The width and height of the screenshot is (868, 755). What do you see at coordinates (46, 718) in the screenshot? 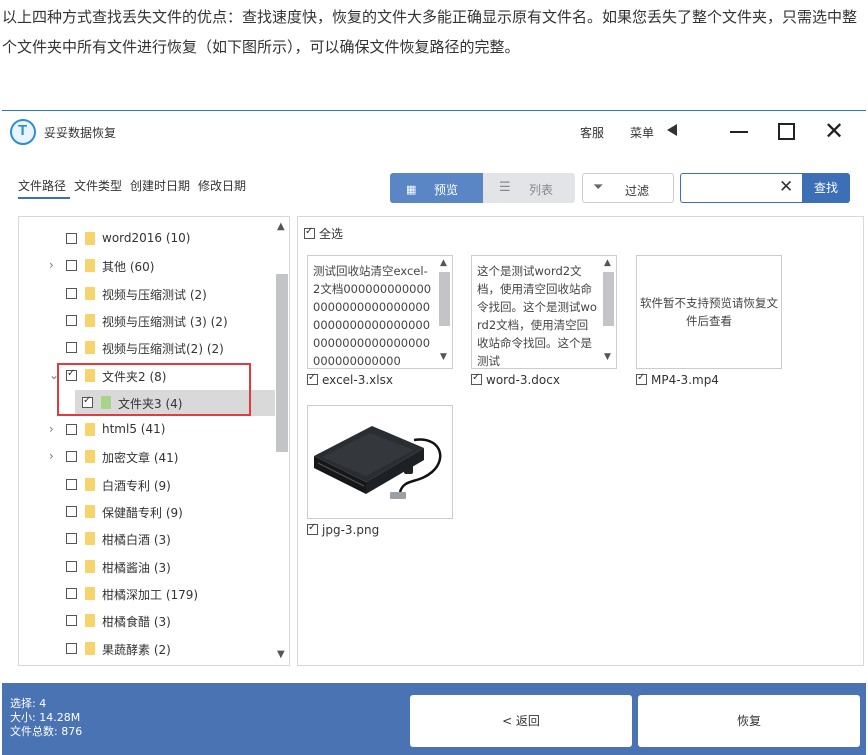
I see `scan-stats: 选择: 4 大小: 14.28M 文件总数: 876` at bounding box center [46, 718].